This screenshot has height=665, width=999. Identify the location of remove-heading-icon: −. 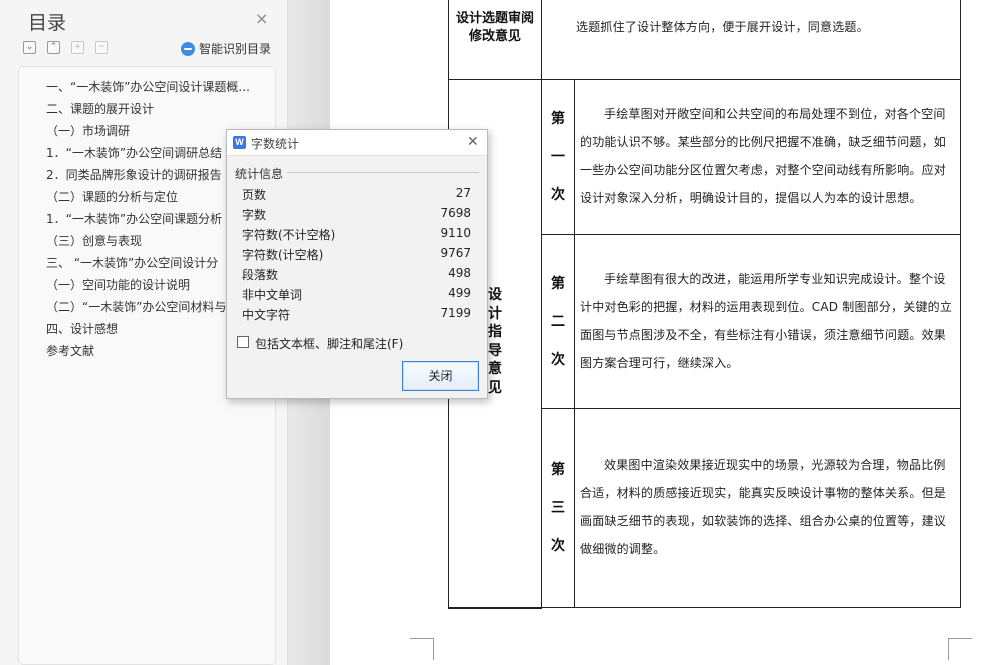
(101, 47).